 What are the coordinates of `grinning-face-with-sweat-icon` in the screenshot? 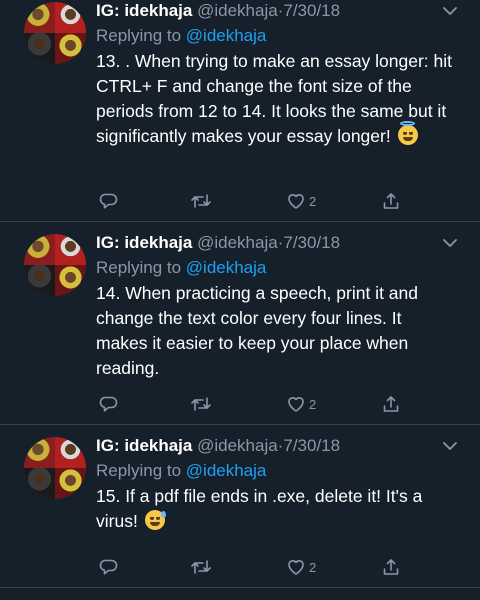 It's located at (155, 520).